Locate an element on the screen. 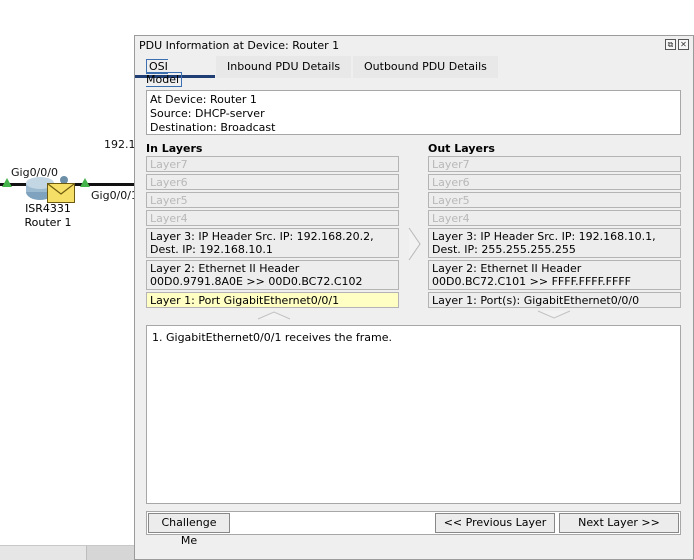 Image resolution: width=694 pixels, height=560 pixels. port-label-gig001: Gig0/0/1 is located at coordinates (114, 195).